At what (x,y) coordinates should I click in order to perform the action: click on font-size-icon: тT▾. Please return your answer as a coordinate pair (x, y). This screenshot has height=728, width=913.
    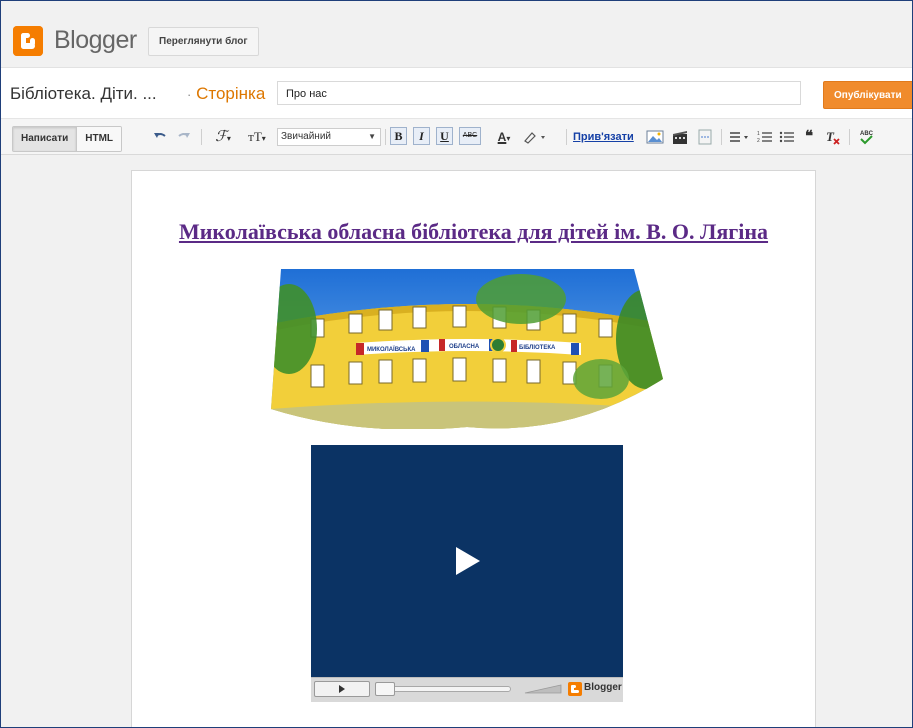
    Looking at the image, I should click on (257, 137).